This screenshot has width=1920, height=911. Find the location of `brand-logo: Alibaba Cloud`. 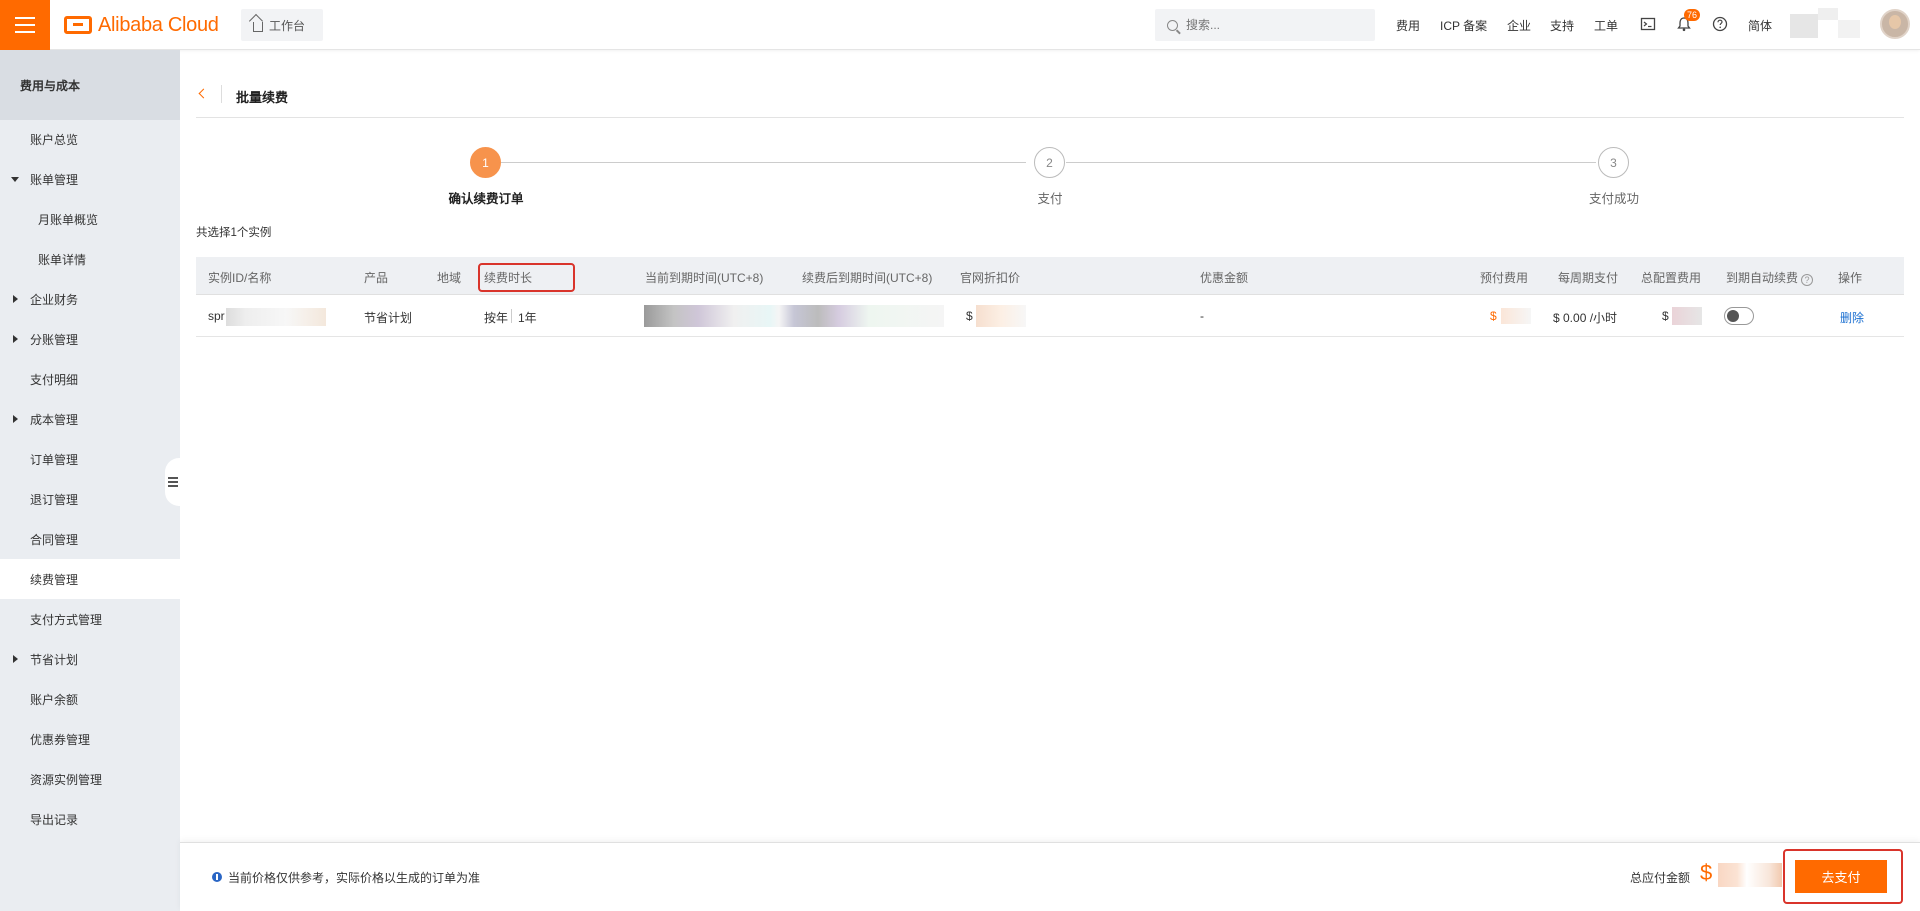

brand-logo: Alibaba Cloud is located at coordinates (141, 25).